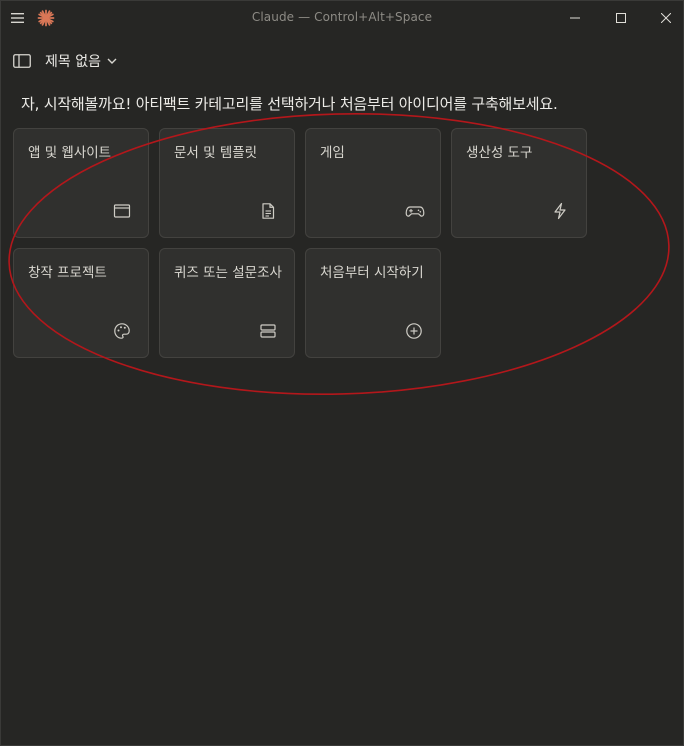  I want to click on category-card-games: 게임, so click(373, 183).